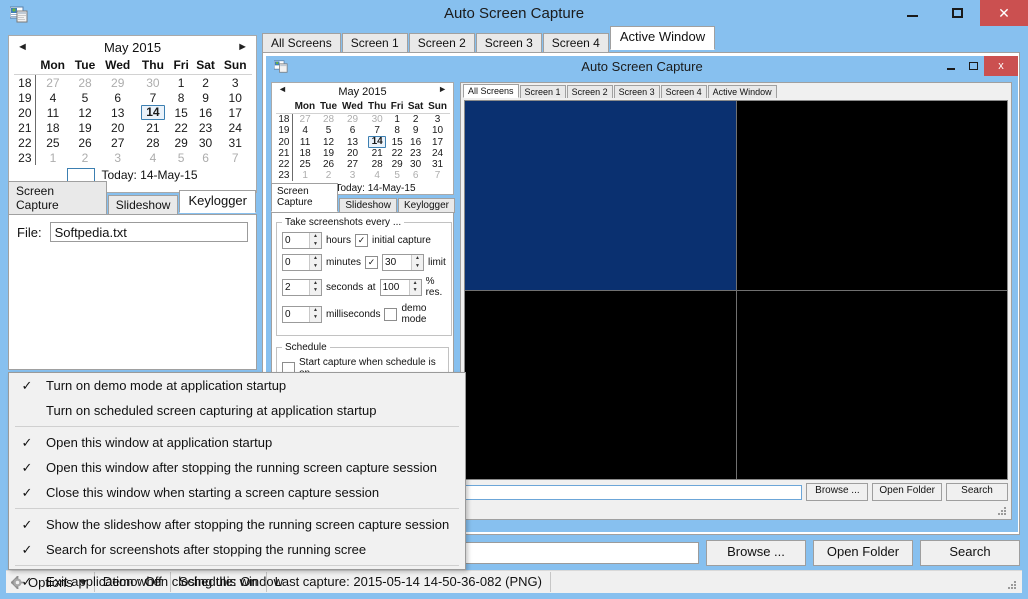 This screenshot has height=599, width=1028. I want to click on calendar-day: 31, so click(235, 142).